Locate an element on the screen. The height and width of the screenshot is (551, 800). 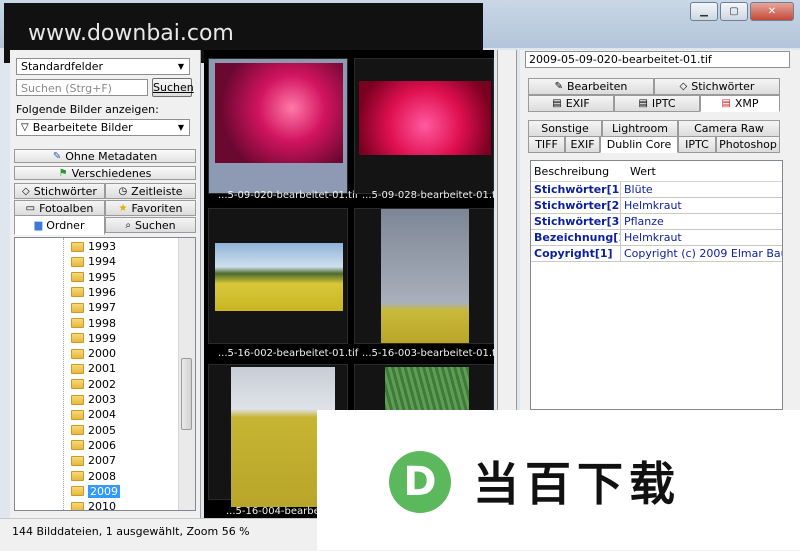
tab-label: Lightroom is located at coordinates (640, 128).